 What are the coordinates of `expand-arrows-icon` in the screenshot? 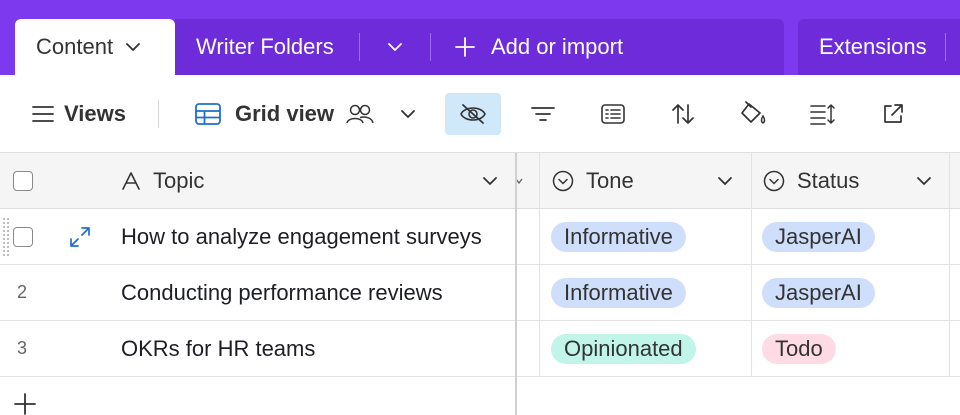 It's located at (80, 236).